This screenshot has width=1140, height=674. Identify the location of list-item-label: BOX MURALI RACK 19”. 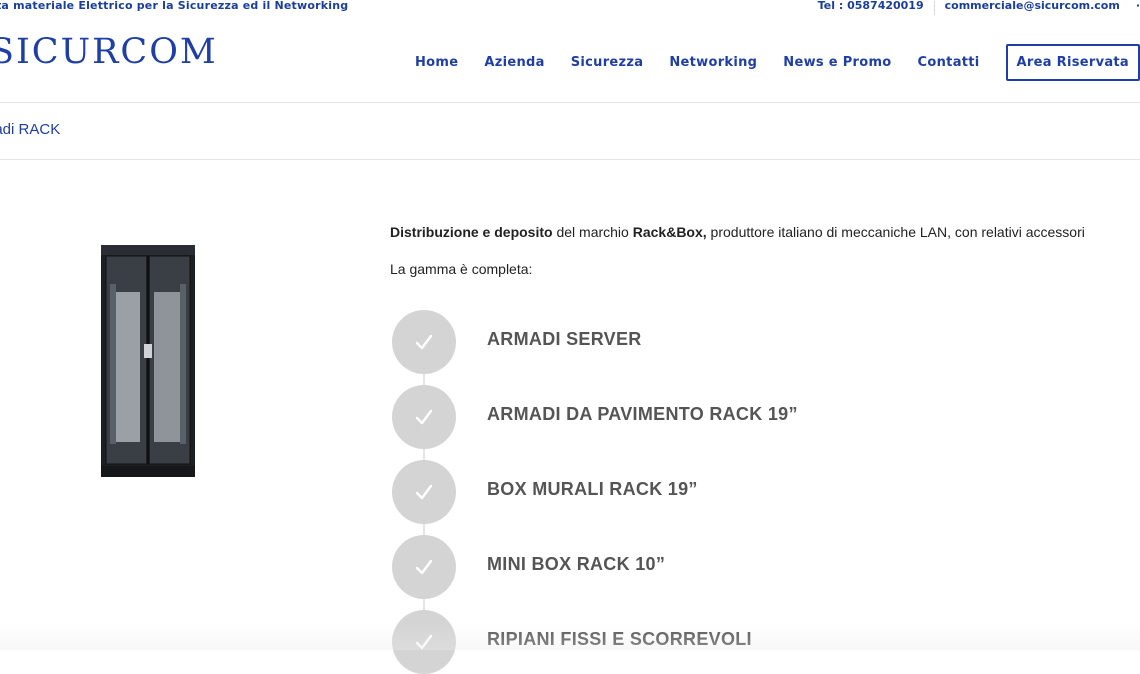
(592, 489).